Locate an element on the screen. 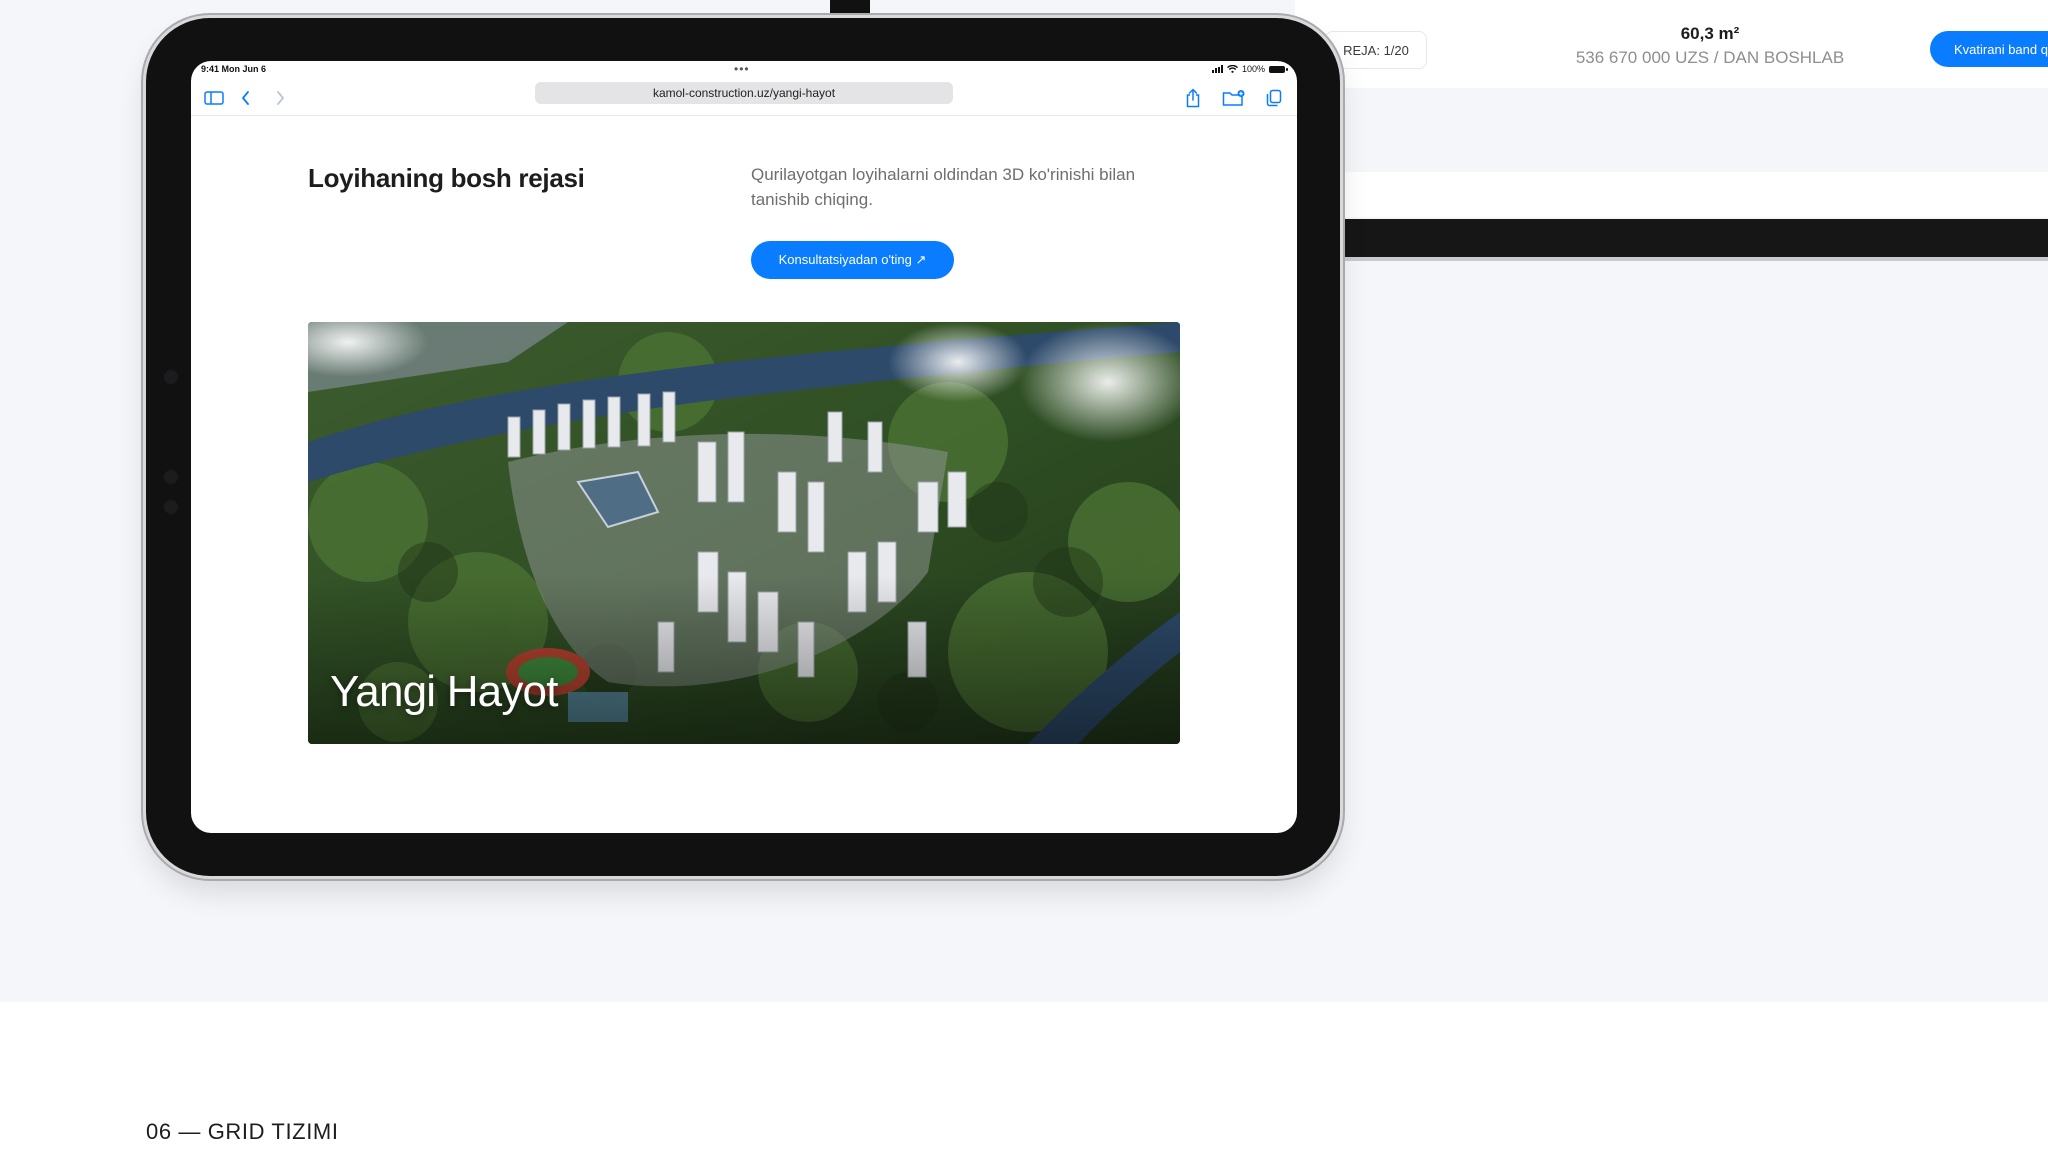 The width and height of the screenshot is (2048, 1152). hero-title: Yangi Hayot is located at coordinates (444, 691).